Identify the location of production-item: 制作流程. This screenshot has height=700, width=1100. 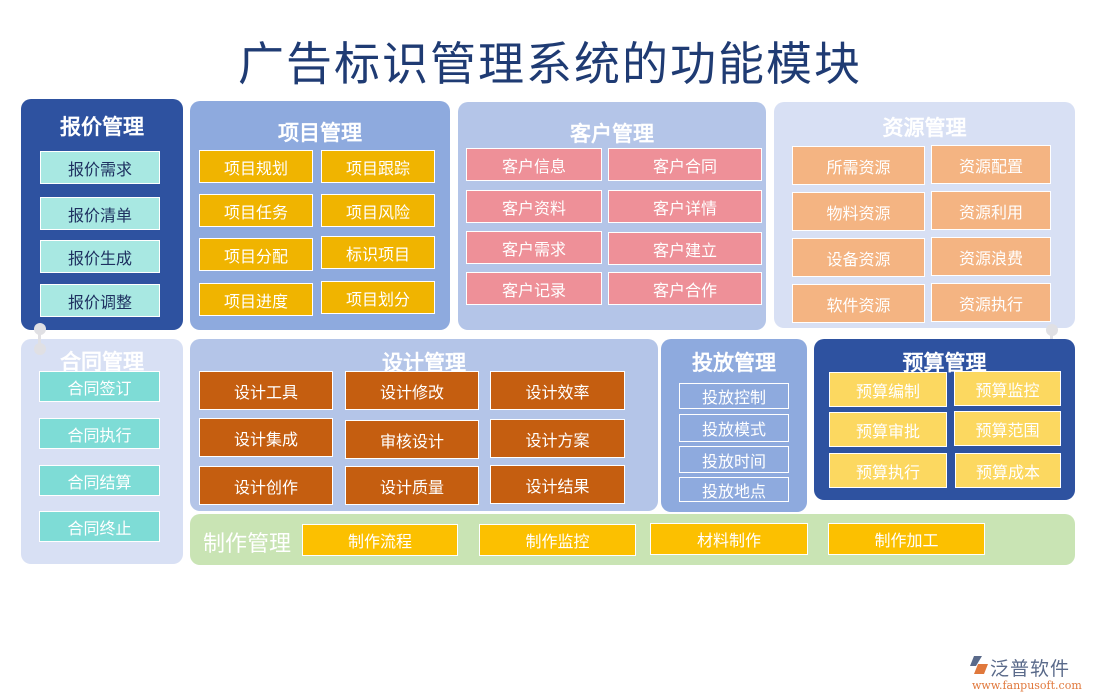
(380, 540).